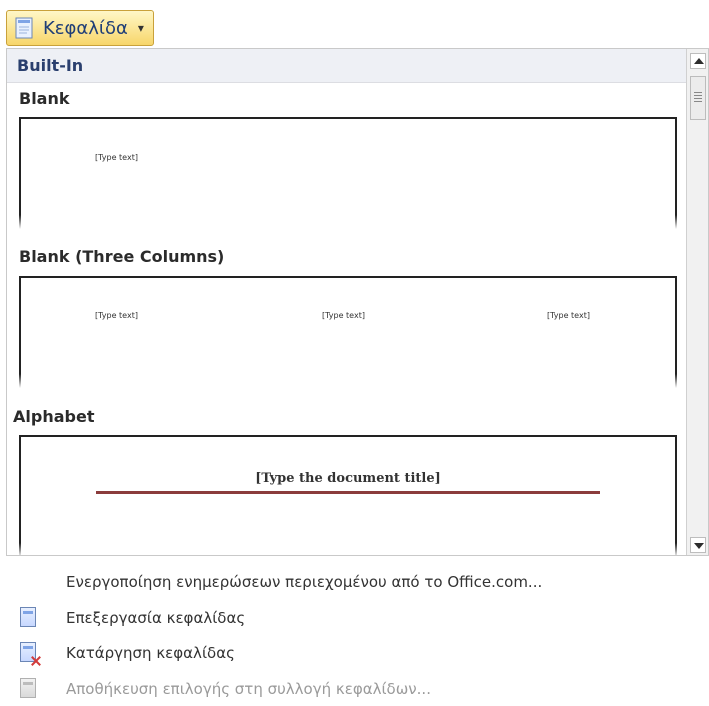  Describe the element at coordinates (357, 618) in the screenshot. I see `edit-header-menu-item: Επεξεργασία κεφαλίδας` at that location.